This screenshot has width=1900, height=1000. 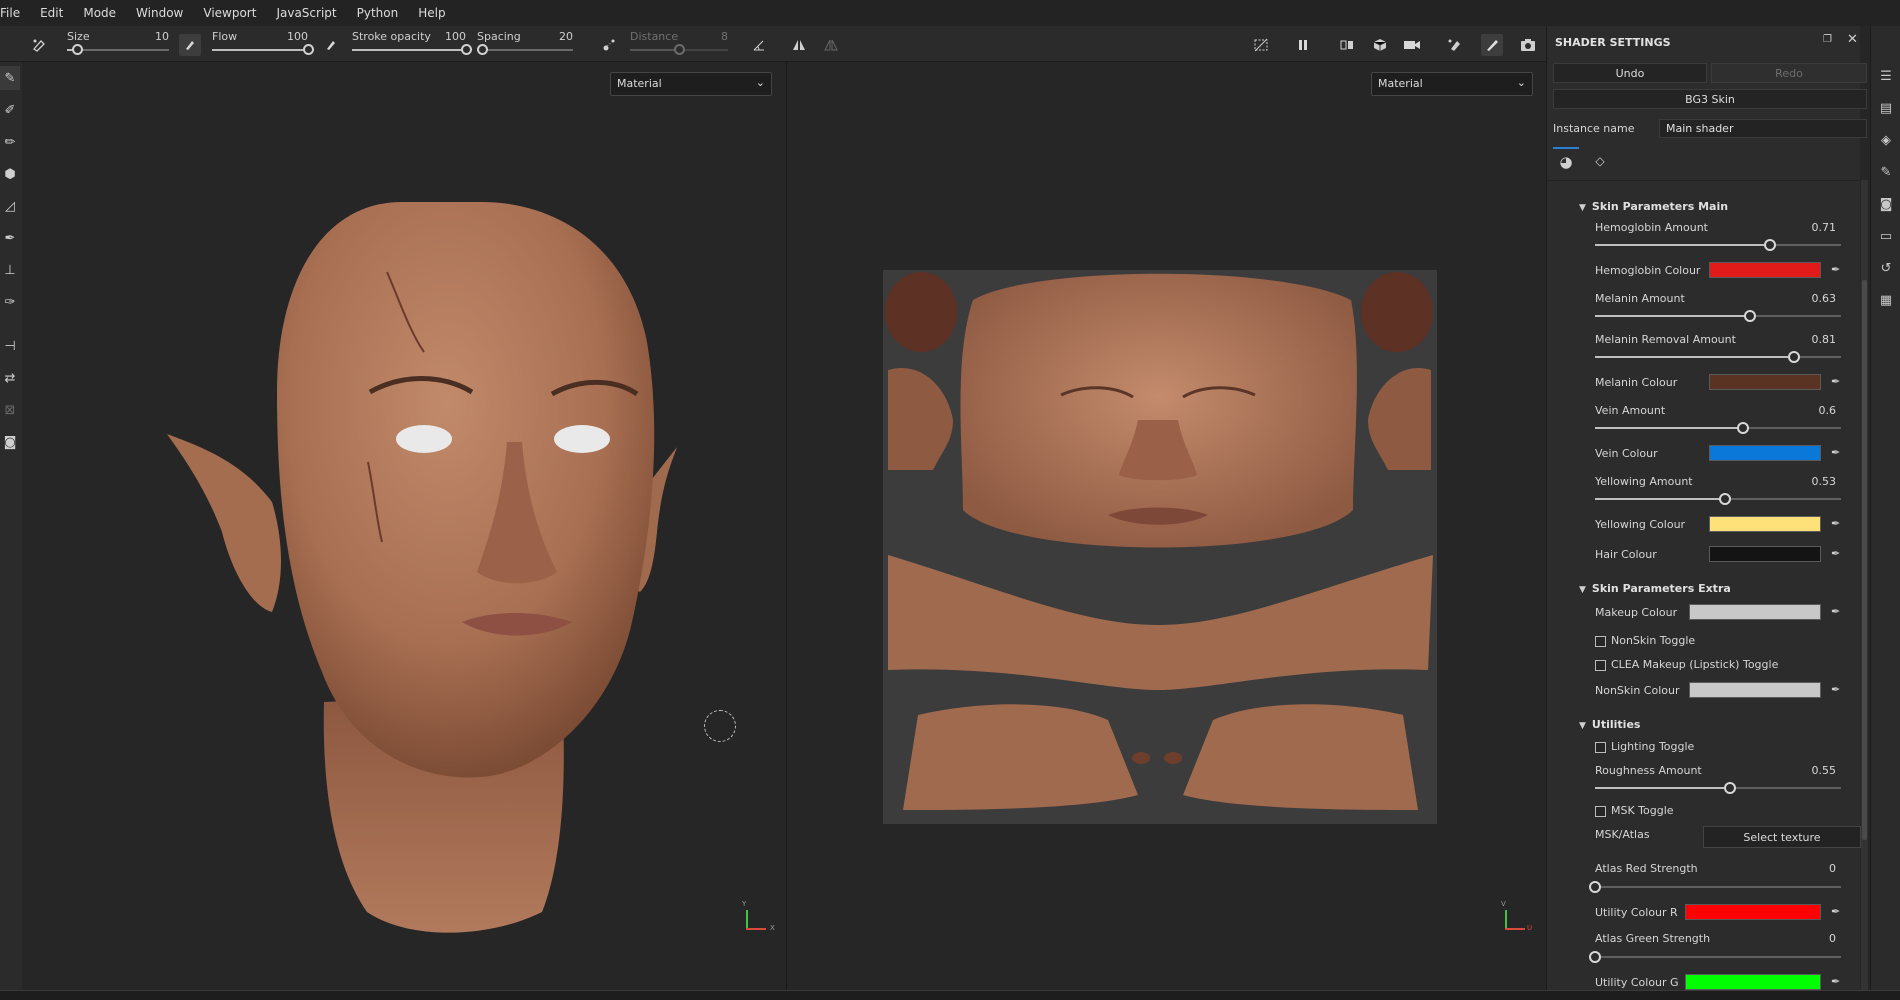 I want to click on spacing-slider: Spacing 20, so click(x=524, y=44).